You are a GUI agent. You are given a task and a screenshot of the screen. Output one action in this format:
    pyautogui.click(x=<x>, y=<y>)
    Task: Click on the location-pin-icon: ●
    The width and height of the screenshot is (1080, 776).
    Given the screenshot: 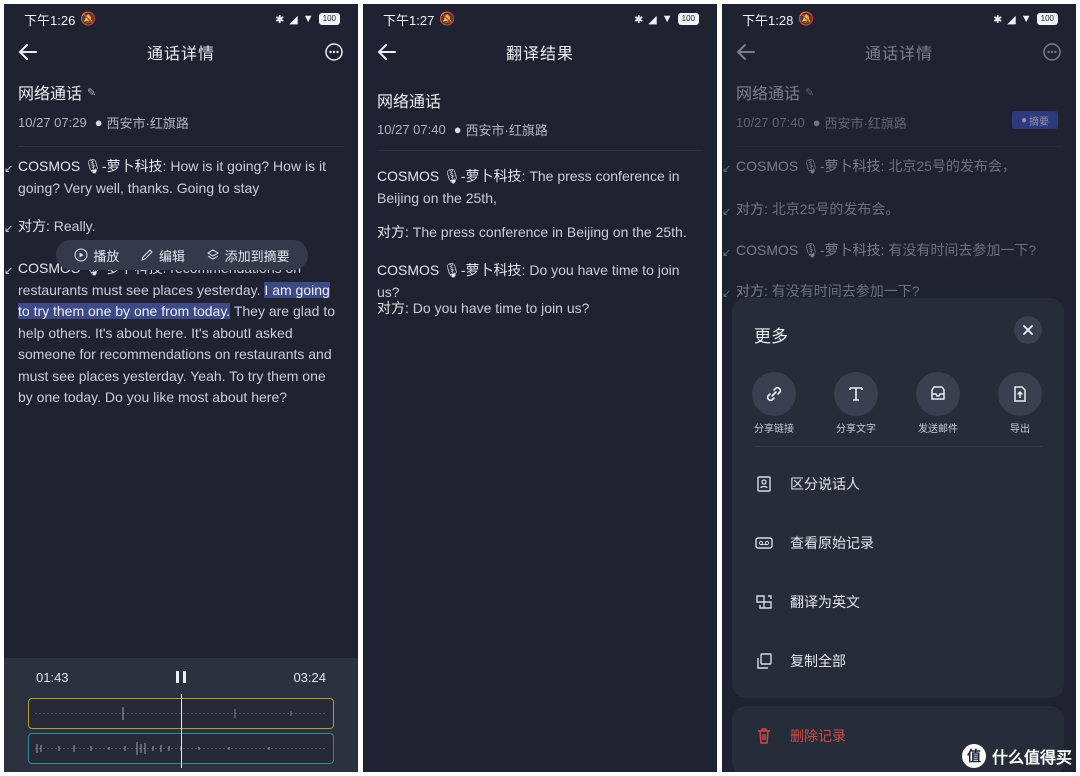 What is the action you would take?
    pyautogui.click(x=98, y=122)
    